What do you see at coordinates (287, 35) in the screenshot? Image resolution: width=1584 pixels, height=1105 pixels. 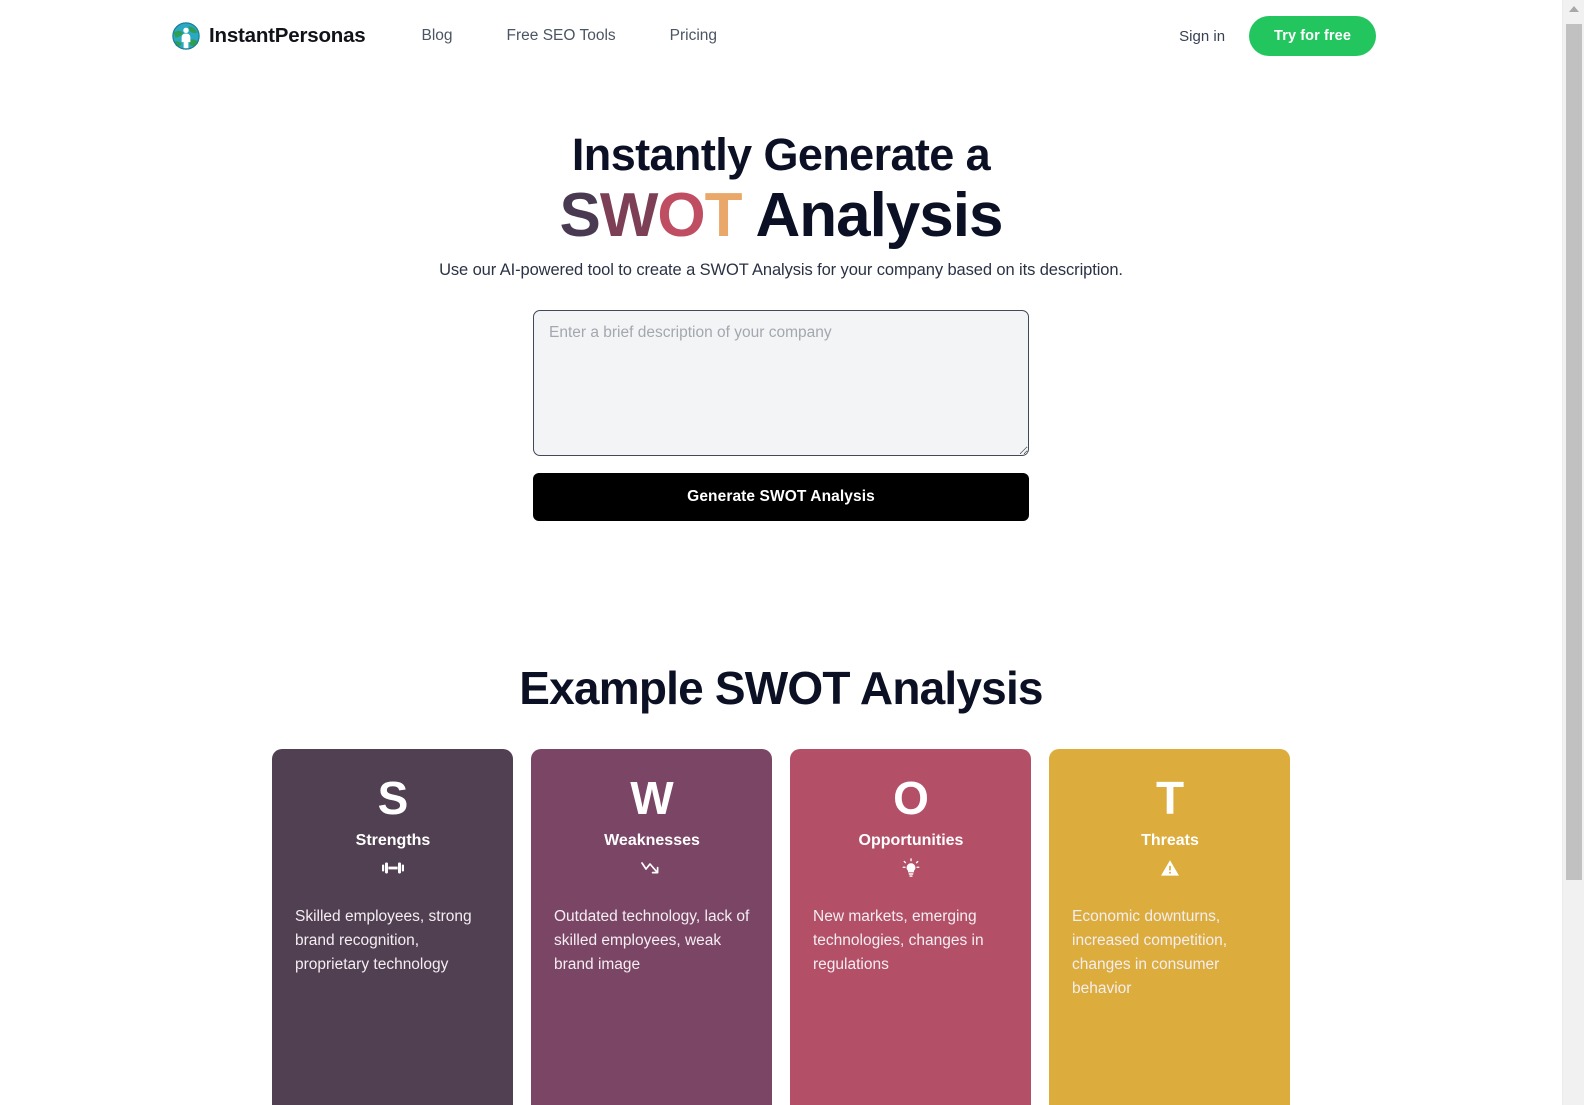 I see `brand-name: InstantPersonas` at bounding box center [287, 35].